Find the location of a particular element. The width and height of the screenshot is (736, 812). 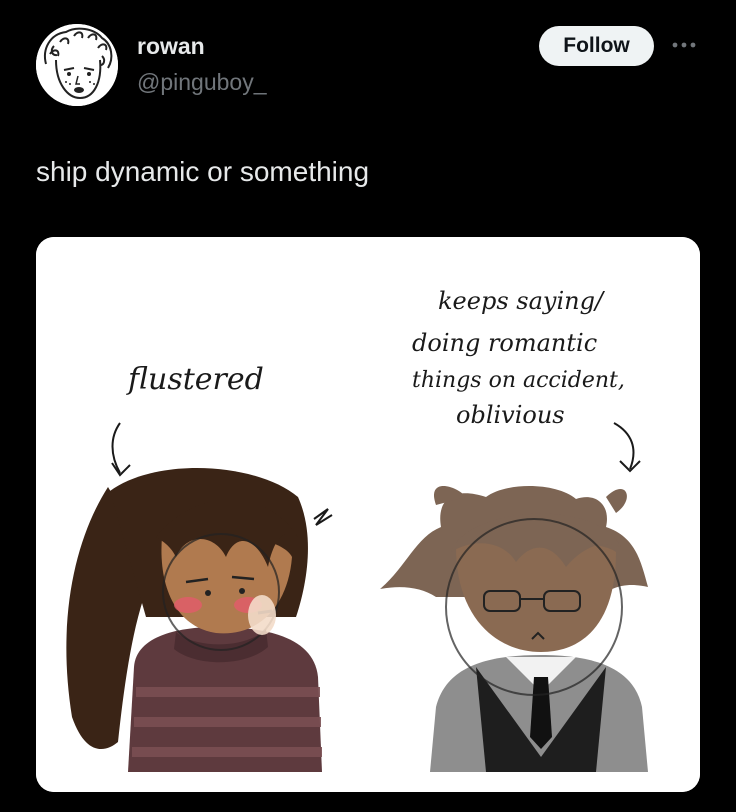

avatar is located at coordinates (77, 65).